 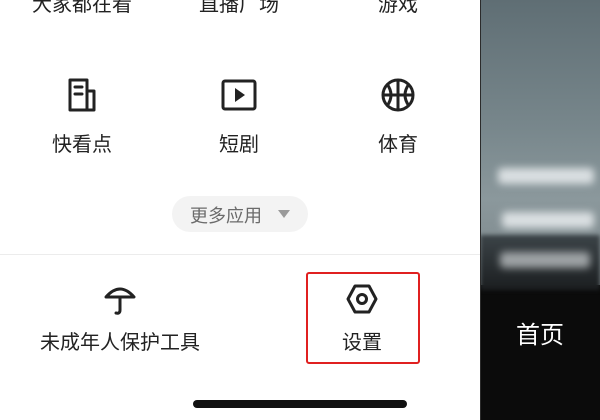 I want to click on home-indicator, so click(x=300, y=404).